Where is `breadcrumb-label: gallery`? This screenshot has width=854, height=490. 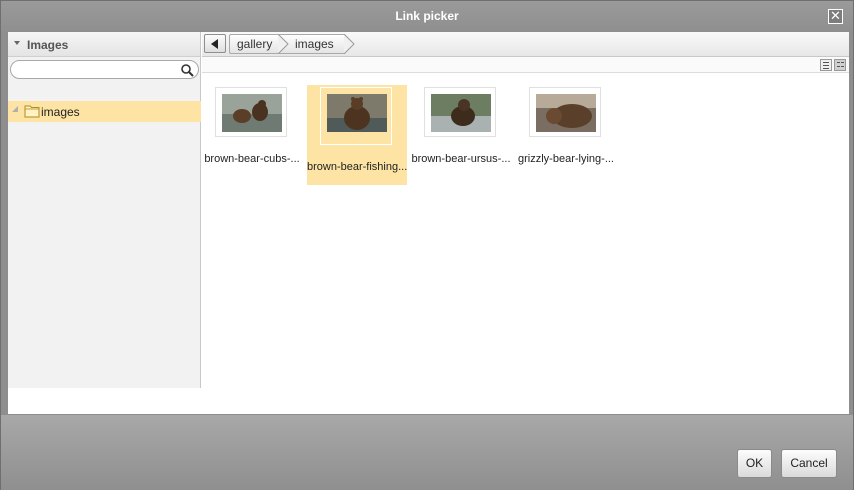
breadcrumb-label: gallery is located at coordinates (255, 44).